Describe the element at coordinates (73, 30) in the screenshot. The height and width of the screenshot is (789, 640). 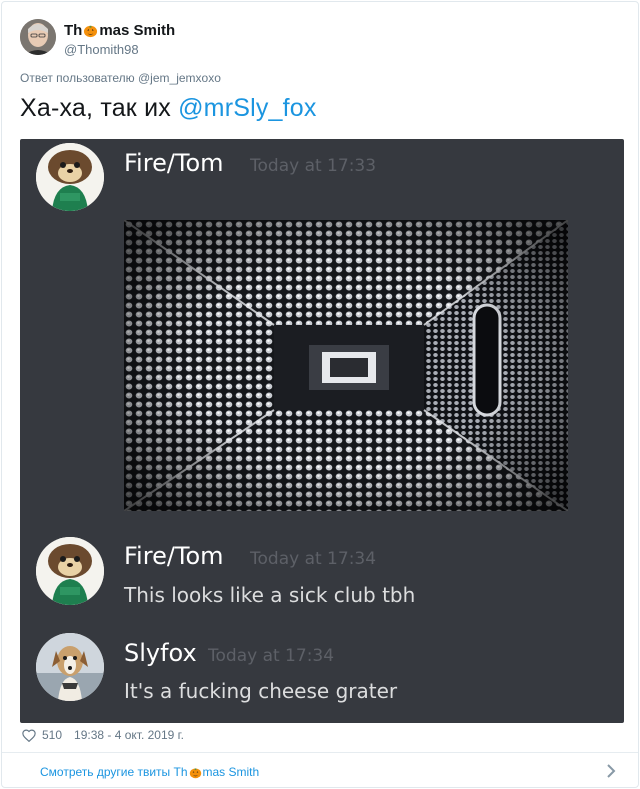
I see `author-name-start: Th` at that location.